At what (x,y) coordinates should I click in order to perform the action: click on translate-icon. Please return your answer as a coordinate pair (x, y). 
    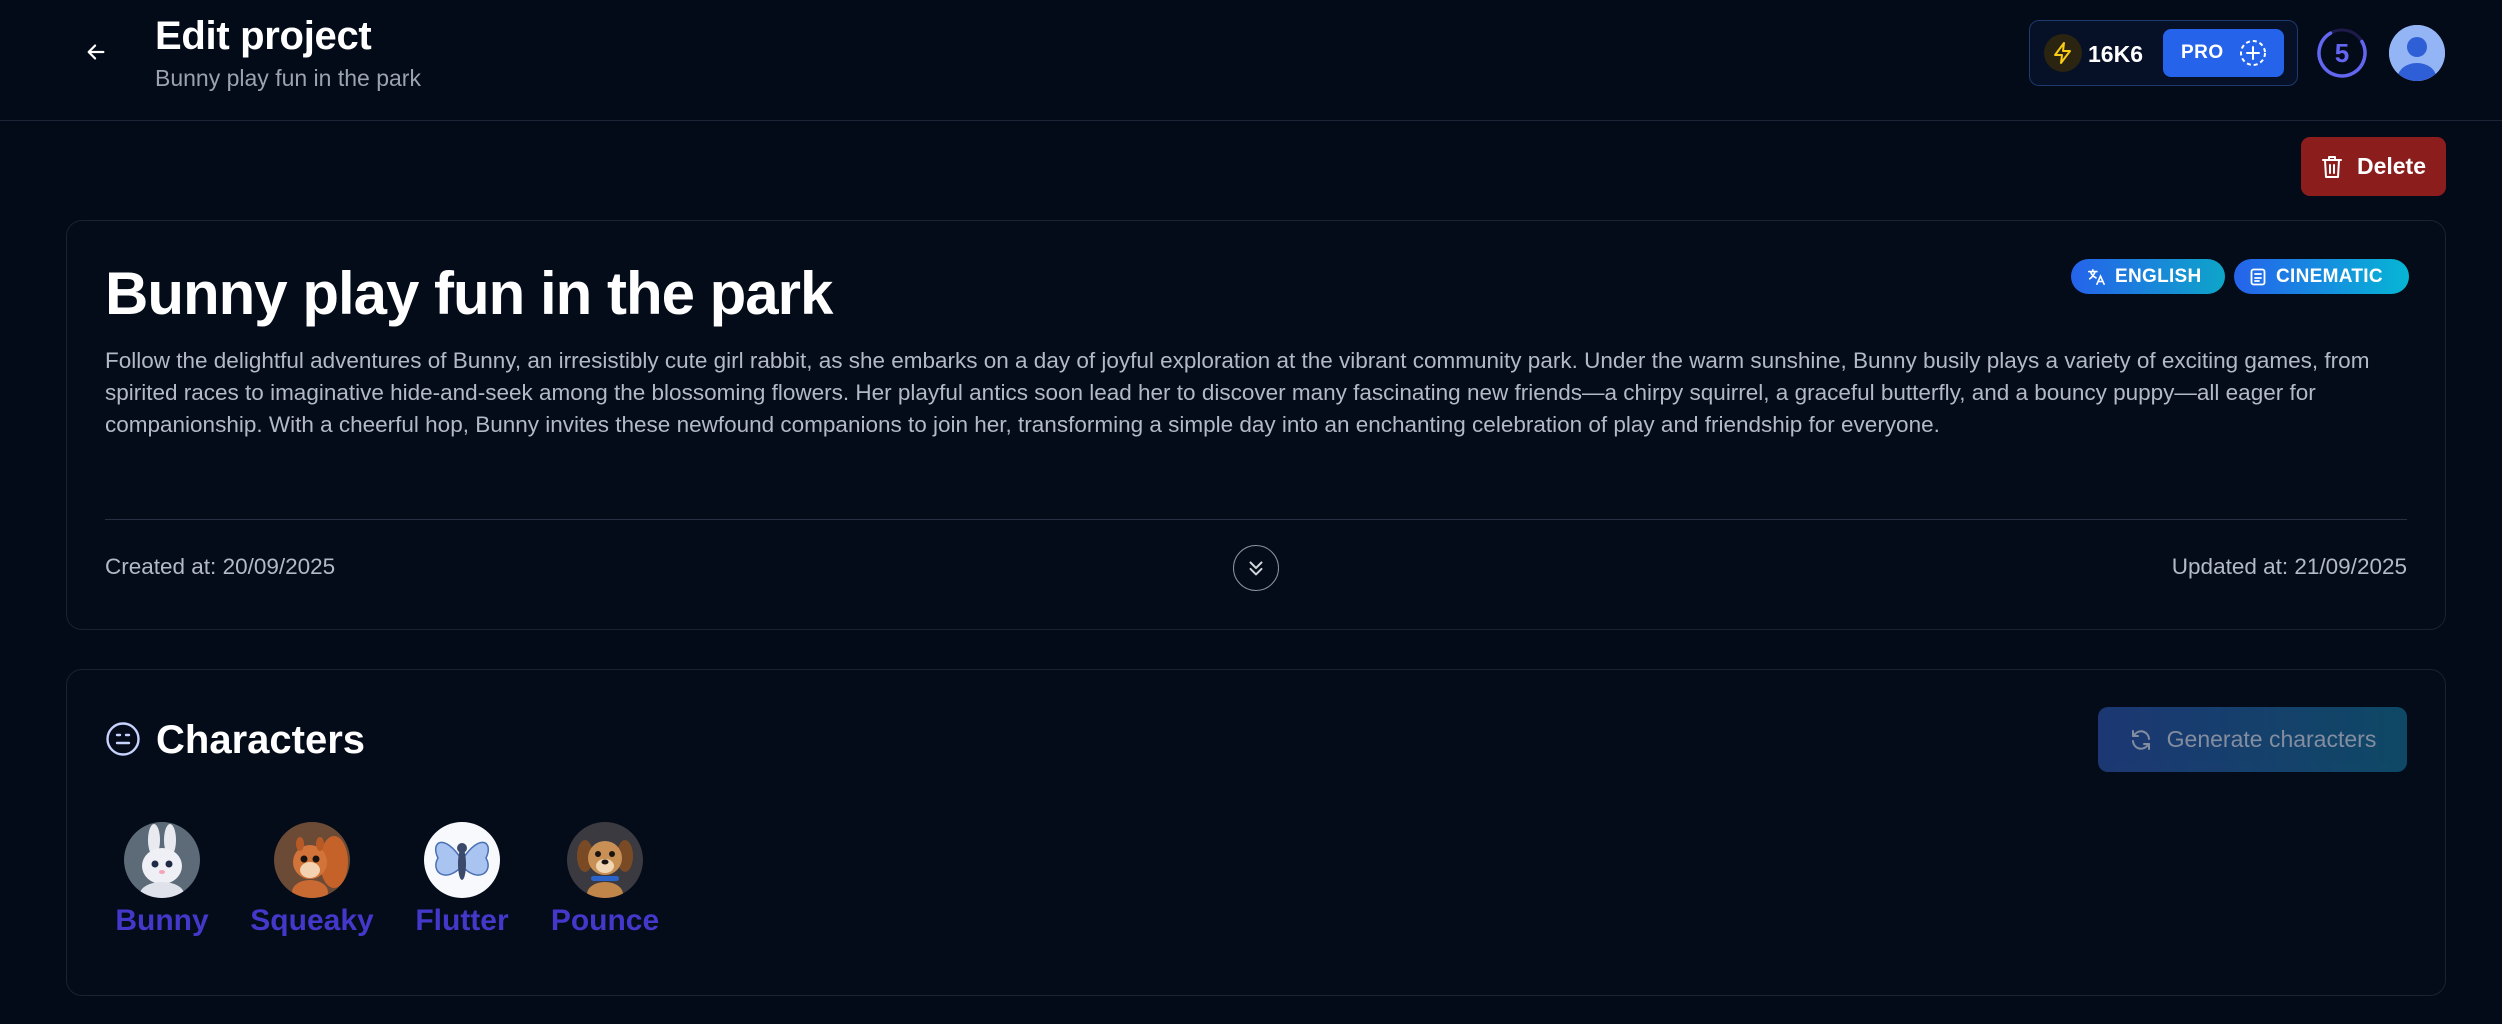
    Looking at the image, I should click on (2096, 276).